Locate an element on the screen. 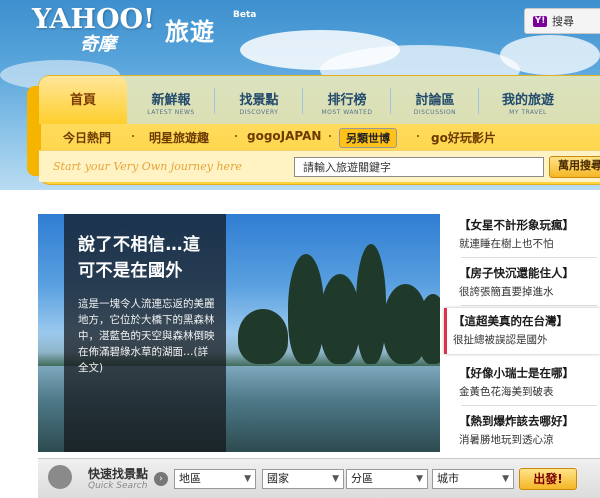 The height and width of the screenshot is (498, 600). top-search-label: 搜尋 is located at coordinates (563, 21).